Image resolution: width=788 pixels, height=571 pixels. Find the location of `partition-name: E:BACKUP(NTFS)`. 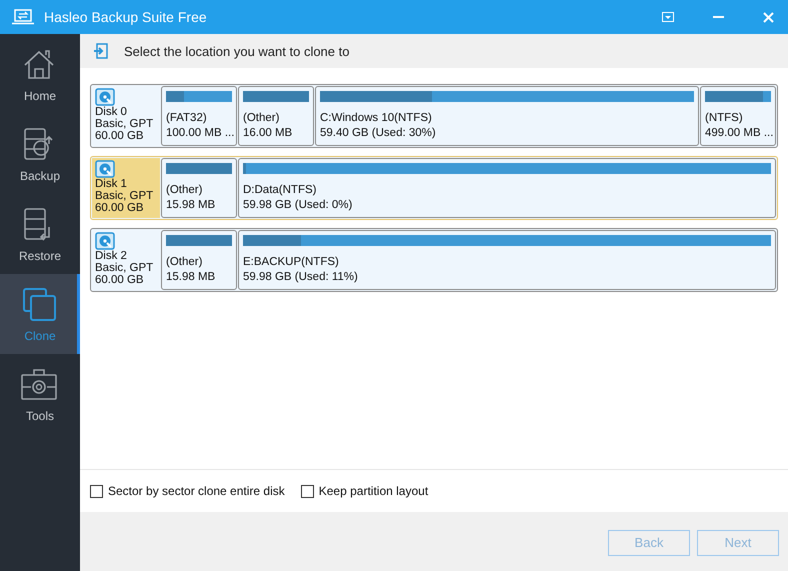

partition-name: E:BACKUP(NTFS) is located at coordinates (291, 262).